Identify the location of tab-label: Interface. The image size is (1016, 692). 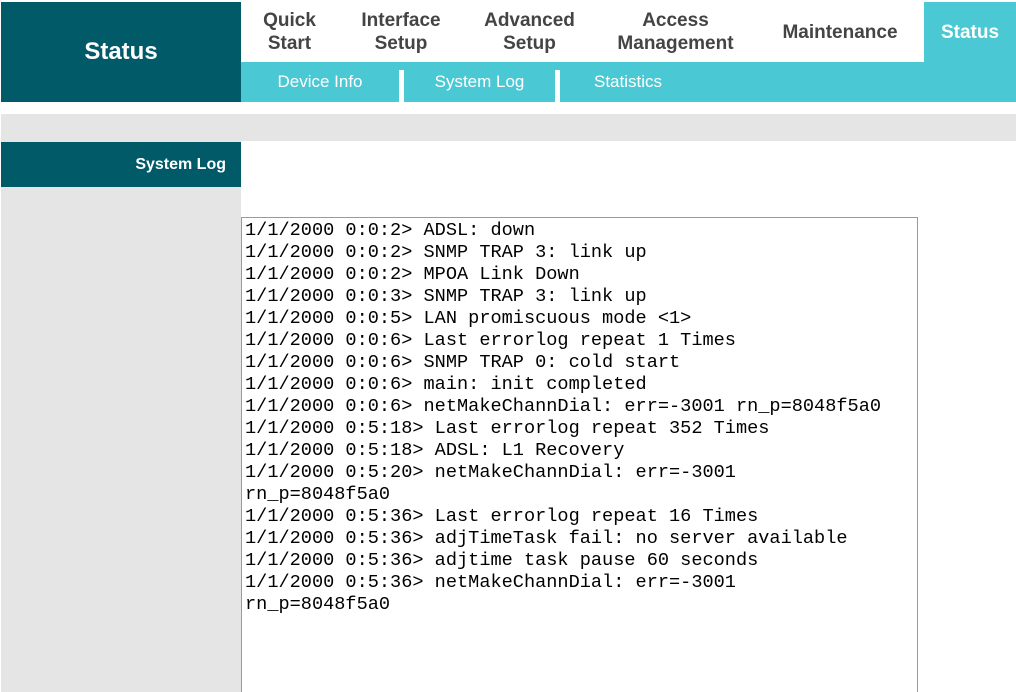
(401, 20).